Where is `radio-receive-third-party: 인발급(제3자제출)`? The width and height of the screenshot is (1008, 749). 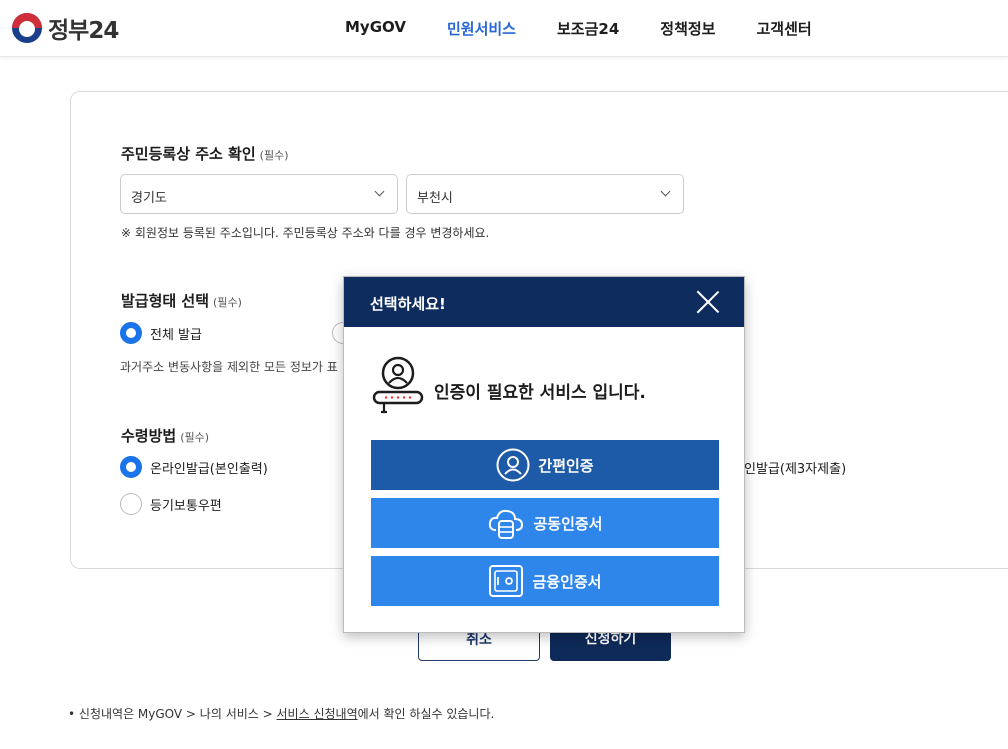
radio-receive-third-party: 인발급(제3자제출) is located at coordinates (795, 467).